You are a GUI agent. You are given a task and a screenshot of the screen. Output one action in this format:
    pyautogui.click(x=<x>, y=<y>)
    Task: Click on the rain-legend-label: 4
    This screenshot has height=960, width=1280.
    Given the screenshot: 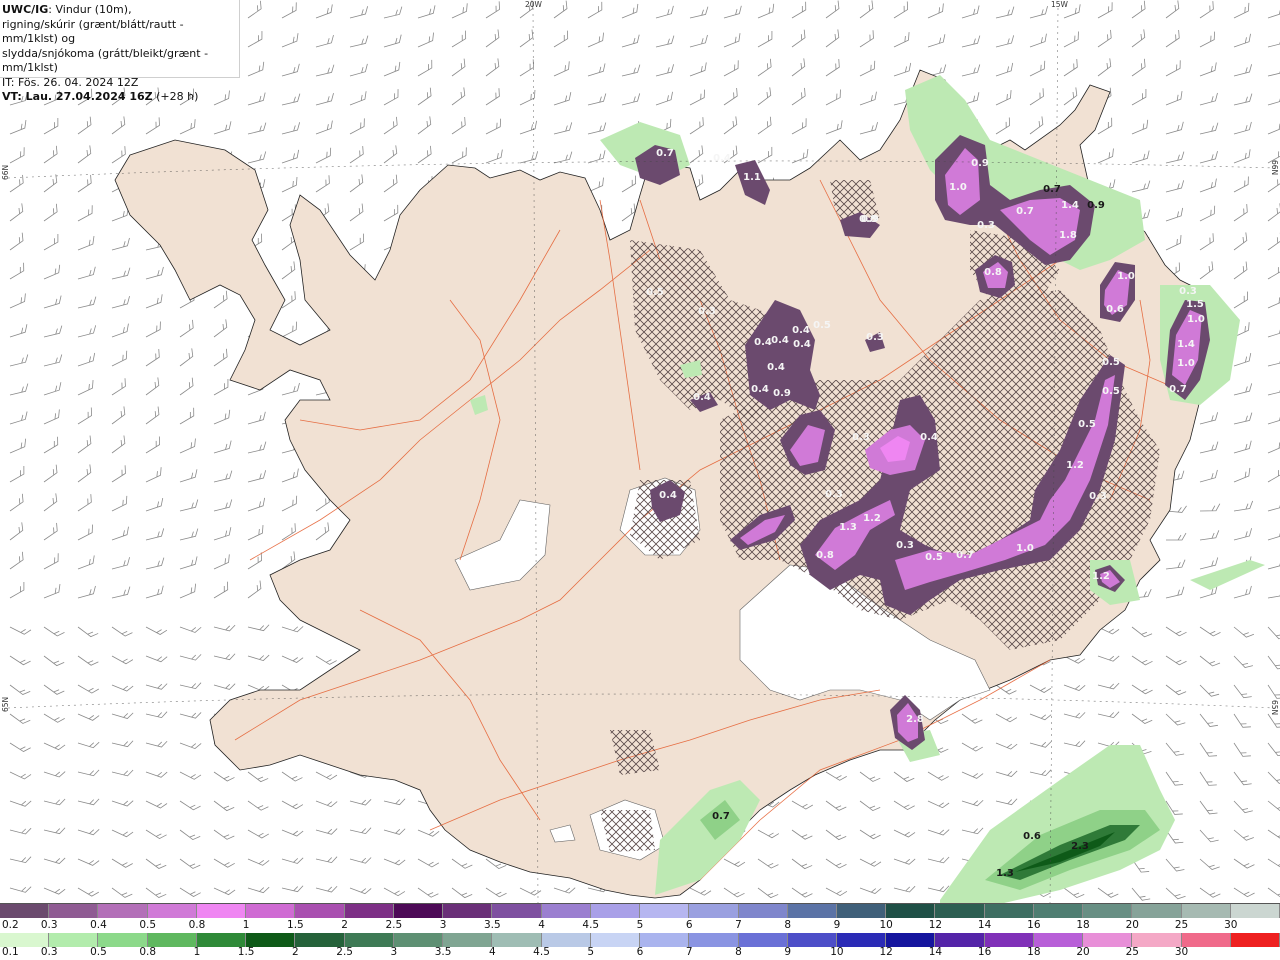 What is the action you would take?
    pyautogui.click(x=492, y=952)
    